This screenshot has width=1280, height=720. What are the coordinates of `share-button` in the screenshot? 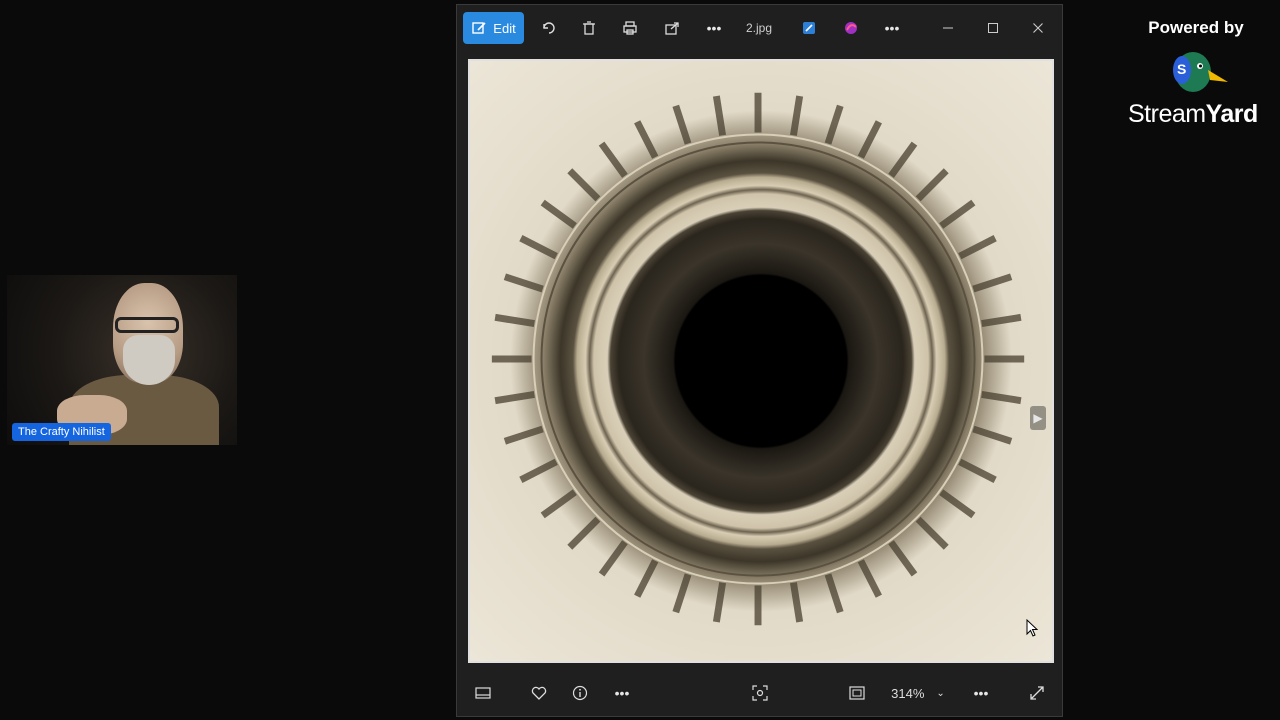 It's located at (672, 28).